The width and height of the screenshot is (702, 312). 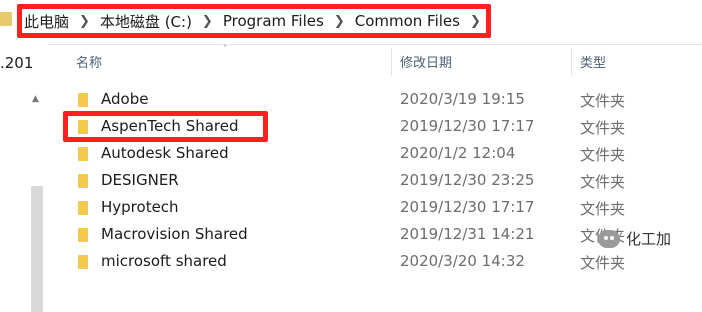 I want to click on item-name: Hyprotech, so click(x=140, y=207).